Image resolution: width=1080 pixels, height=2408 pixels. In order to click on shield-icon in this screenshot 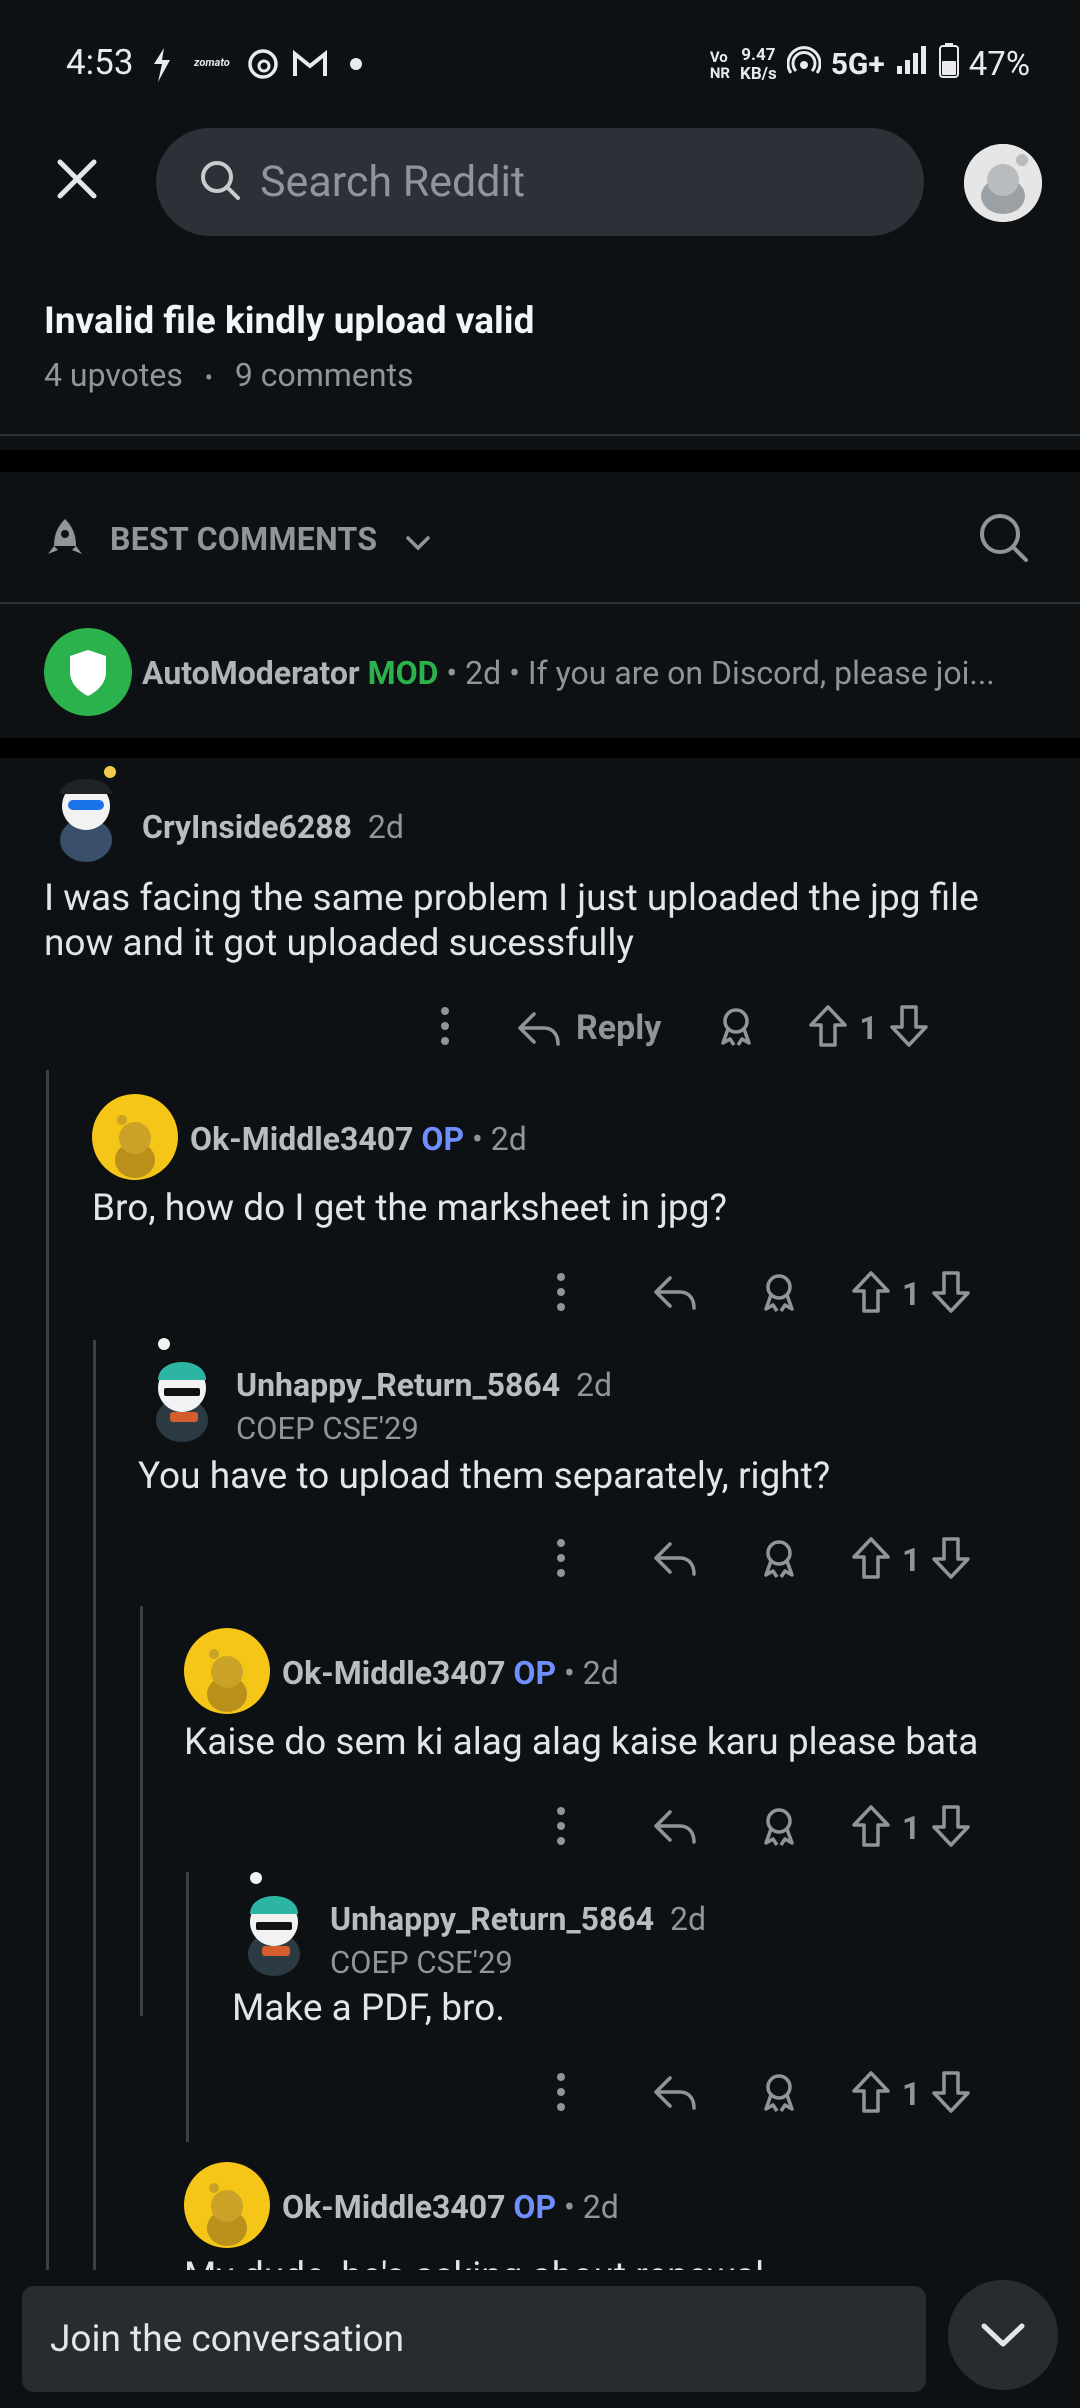, I will do `click(88, 673)`.